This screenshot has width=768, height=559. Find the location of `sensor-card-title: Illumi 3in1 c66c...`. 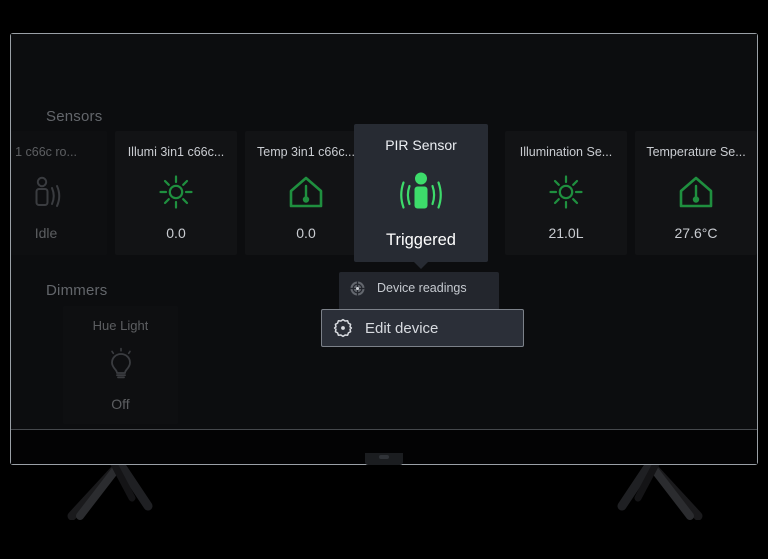

sensor-card-title: Illumi 3in1 c66c... is located at coordinates (176, 152).